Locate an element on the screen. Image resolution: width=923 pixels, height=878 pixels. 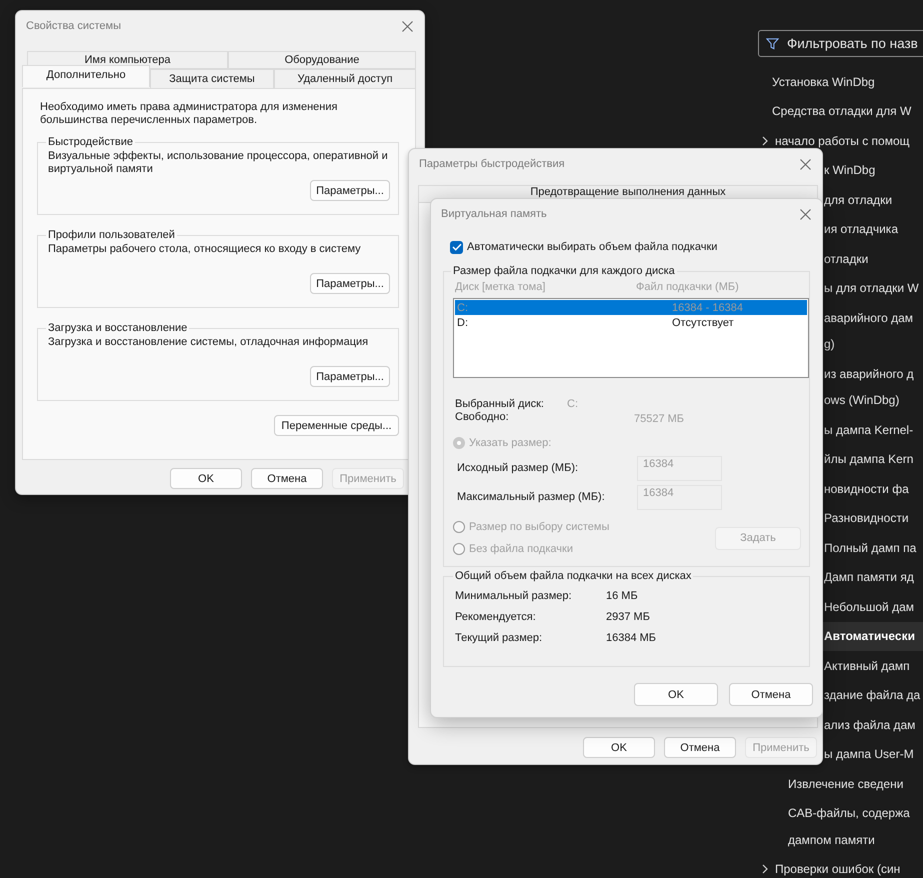
nav-link: из аварийного д ows (WinDbg) is located at coordinates (869, 387).